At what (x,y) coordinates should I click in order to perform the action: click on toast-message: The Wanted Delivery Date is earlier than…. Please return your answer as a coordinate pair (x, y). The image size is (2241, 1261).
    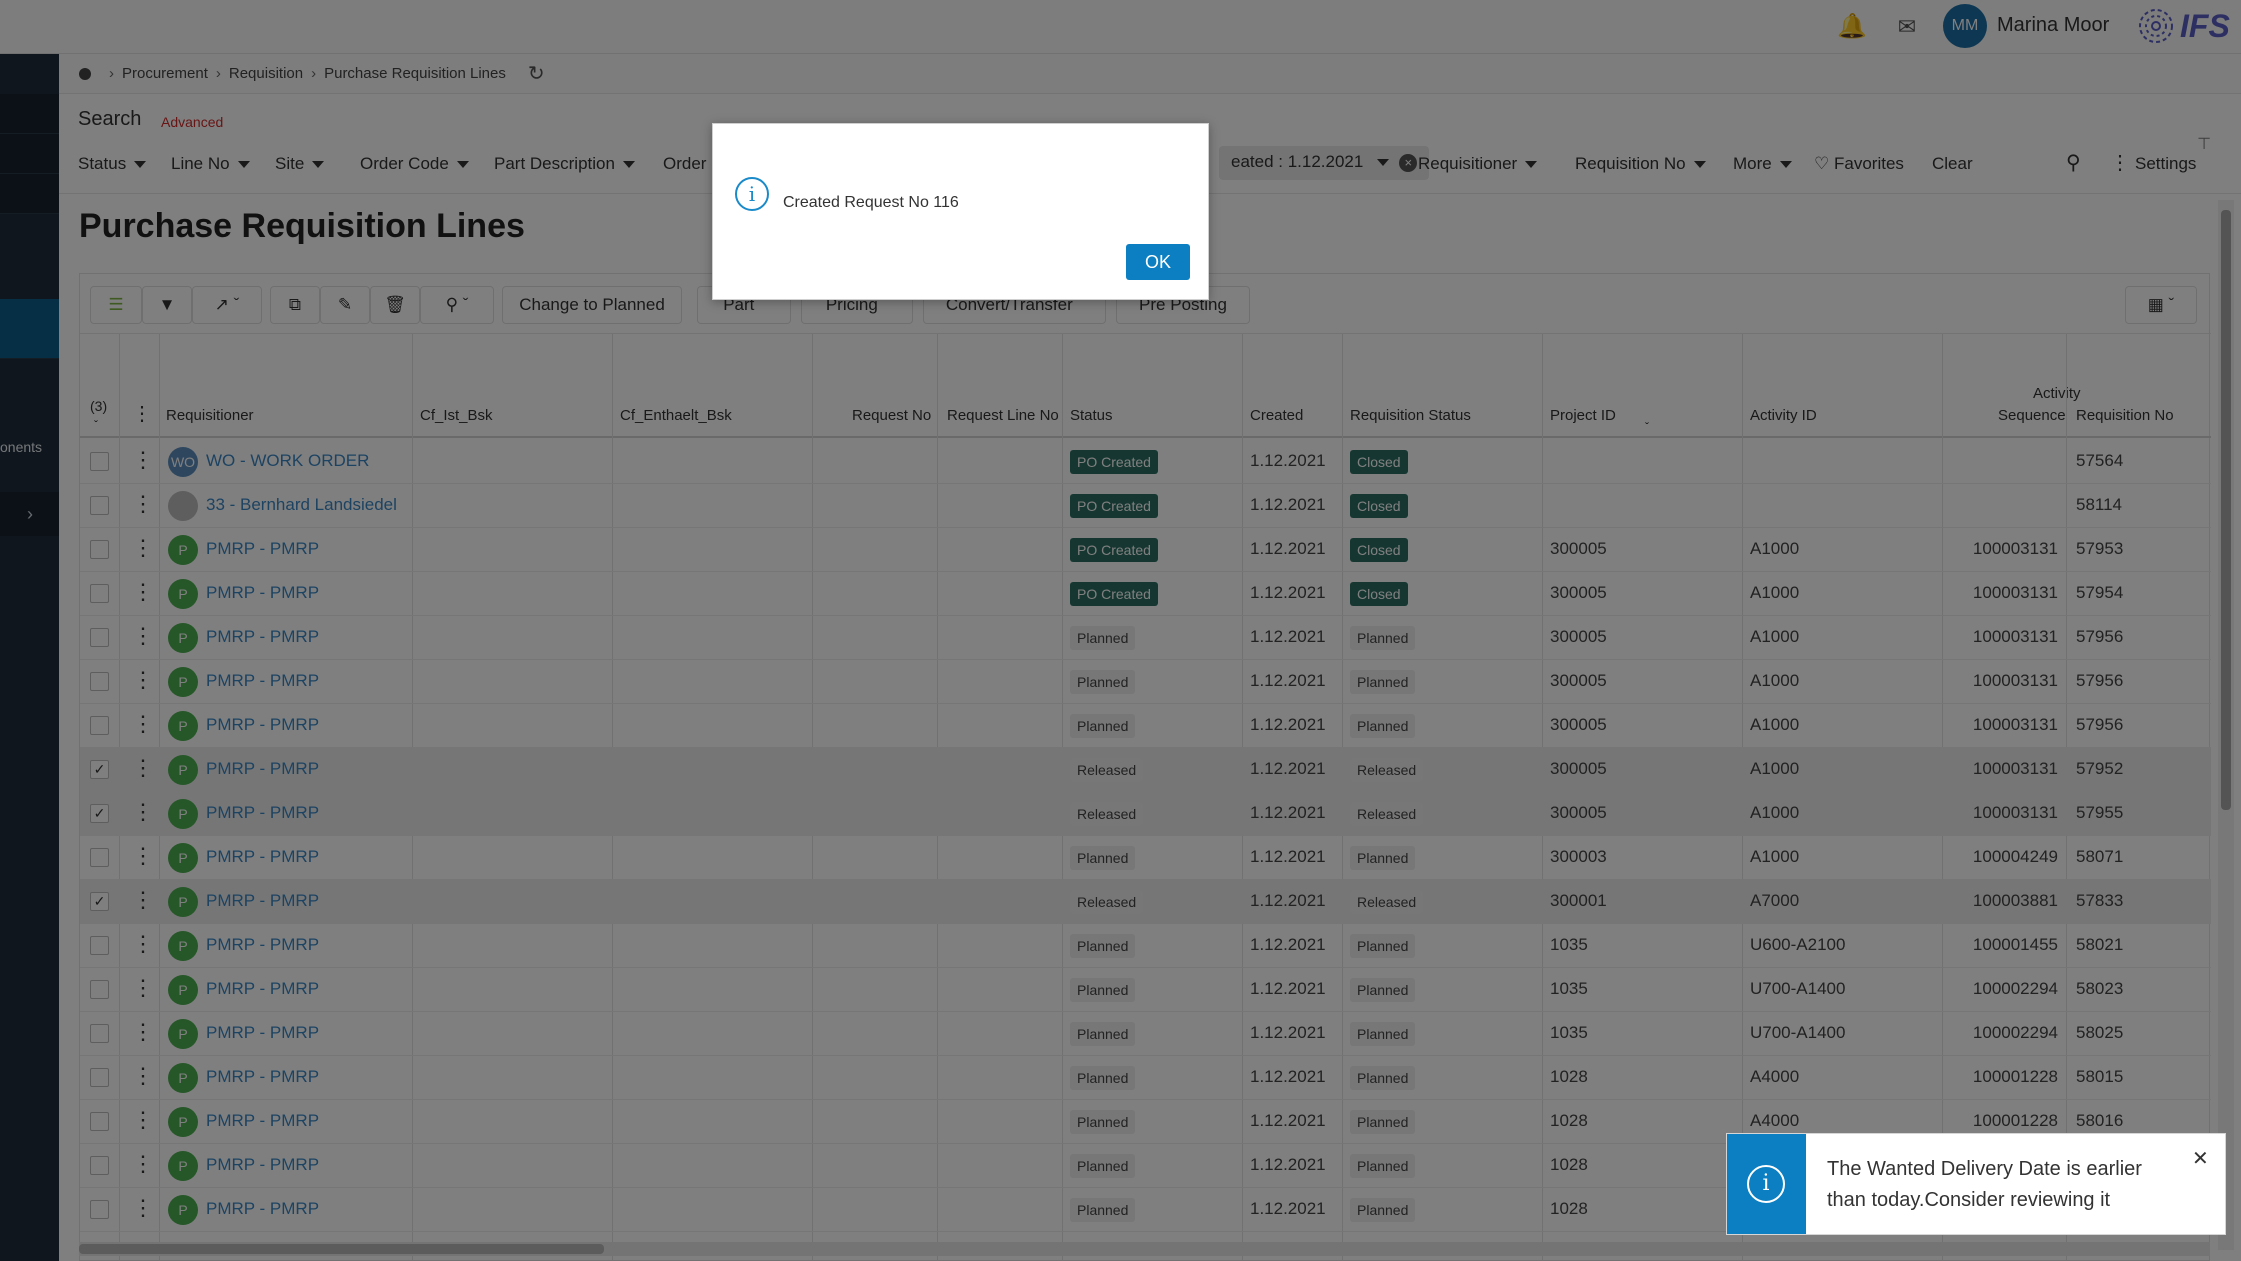
    Looking at the image, I should click on (1984, 1184).